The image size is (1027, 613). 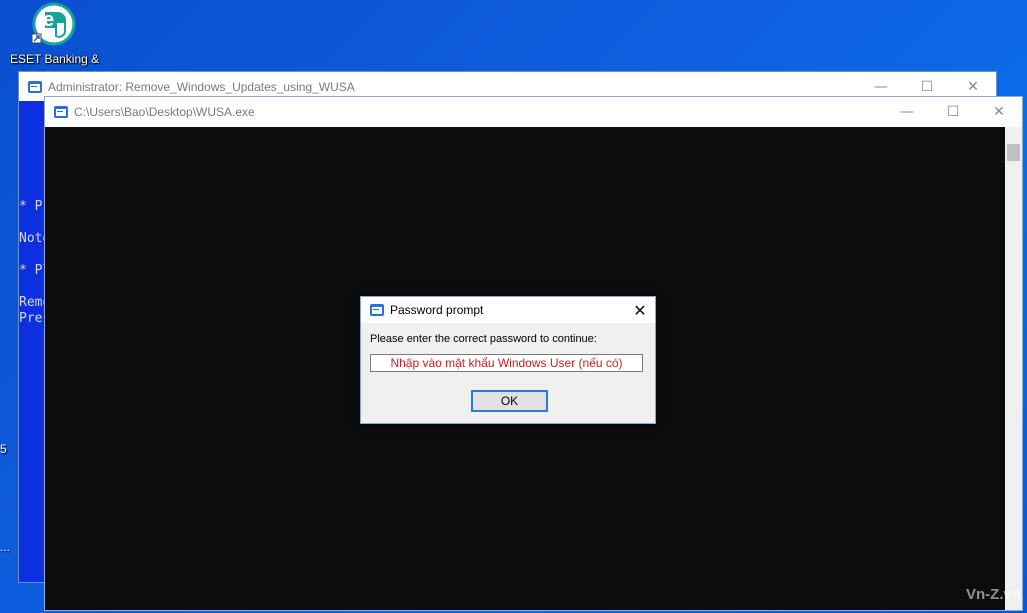 I want to click on eset-logo-icon: e, so click(x=54, y=24).